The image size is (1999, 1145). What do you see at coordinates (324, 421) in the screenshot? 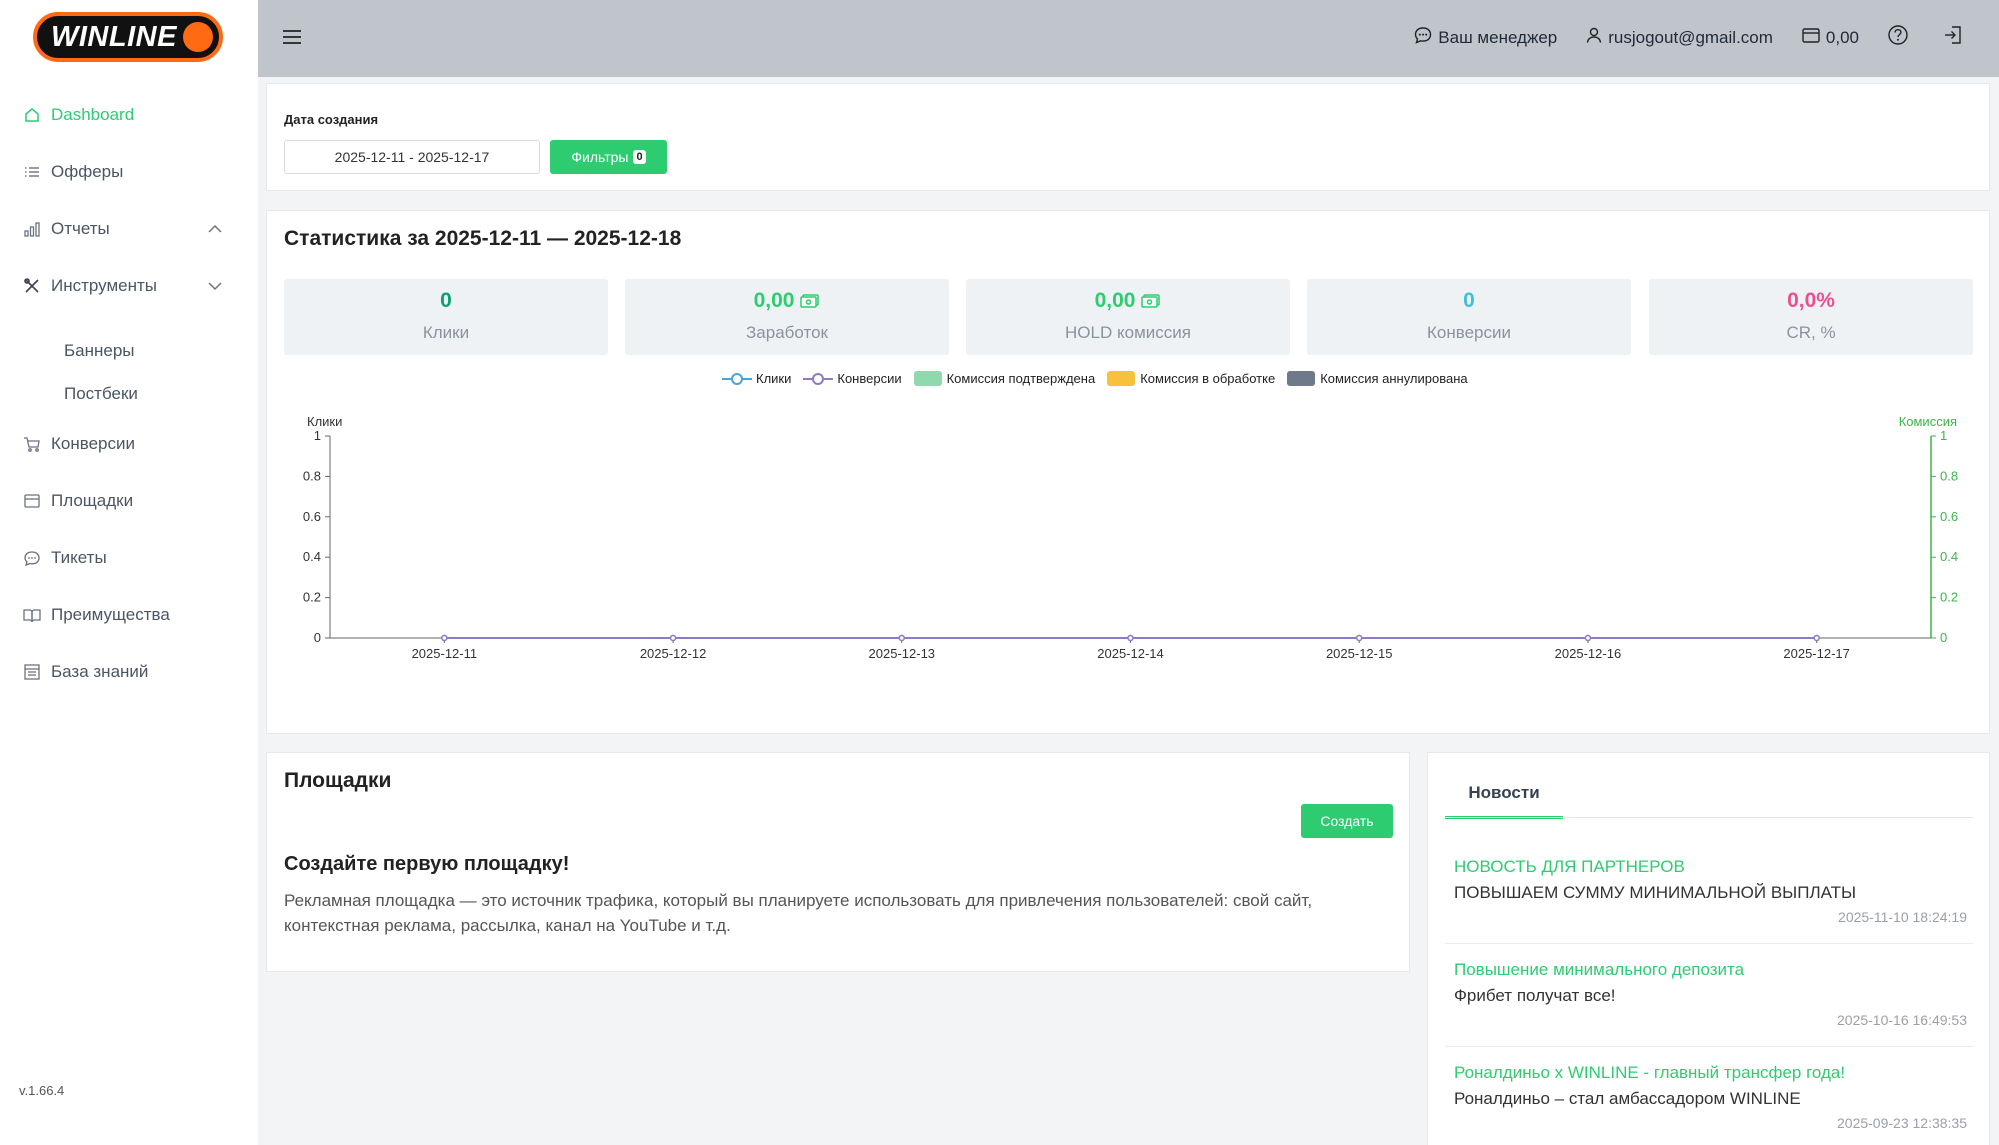
I see `y-axis-title: Клики` at bounding box center [324, 421].